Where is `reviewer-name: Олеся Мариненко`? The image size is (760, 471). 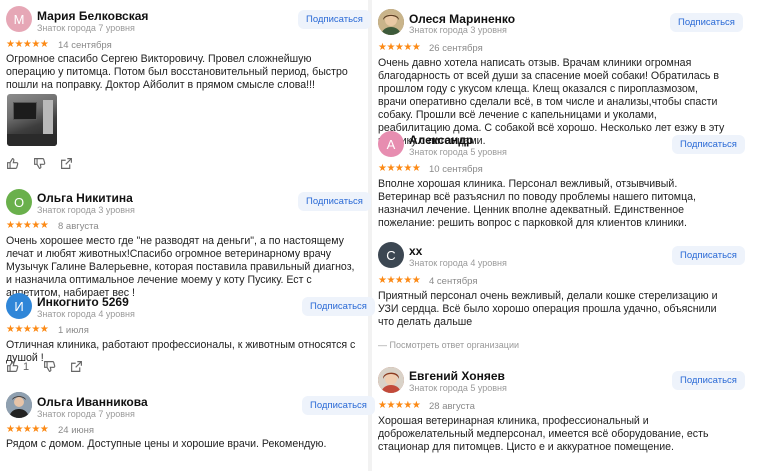
reviewer-name: Олеся Мариненко is located at coordinates (462, 19).